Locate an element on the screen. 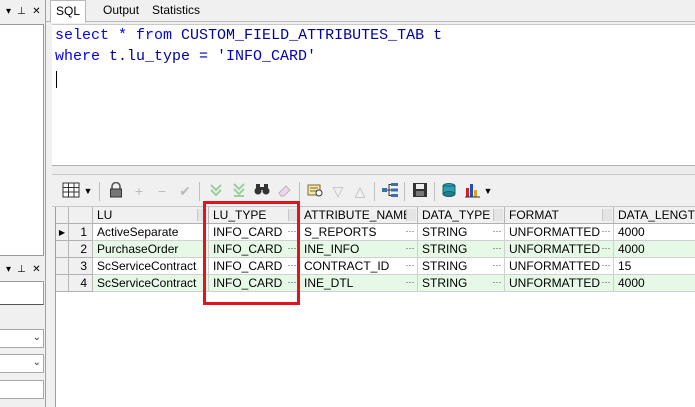 This screenshot has height=407, width=695. row-number: 2 is located at coordinates (81, 249).